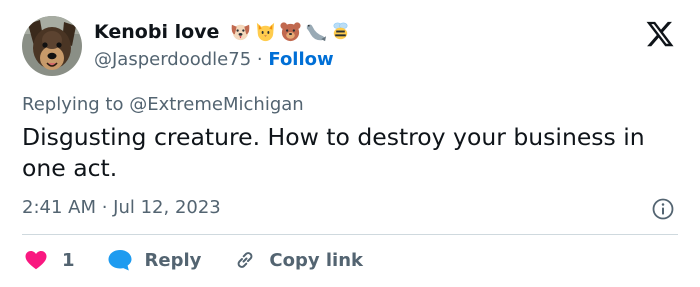 Image resolution: width=700 pixels, height=287 pixels. Describe the element at coordinates (660, 34) in the screenshot. I see `x-logo-icon` at that location.